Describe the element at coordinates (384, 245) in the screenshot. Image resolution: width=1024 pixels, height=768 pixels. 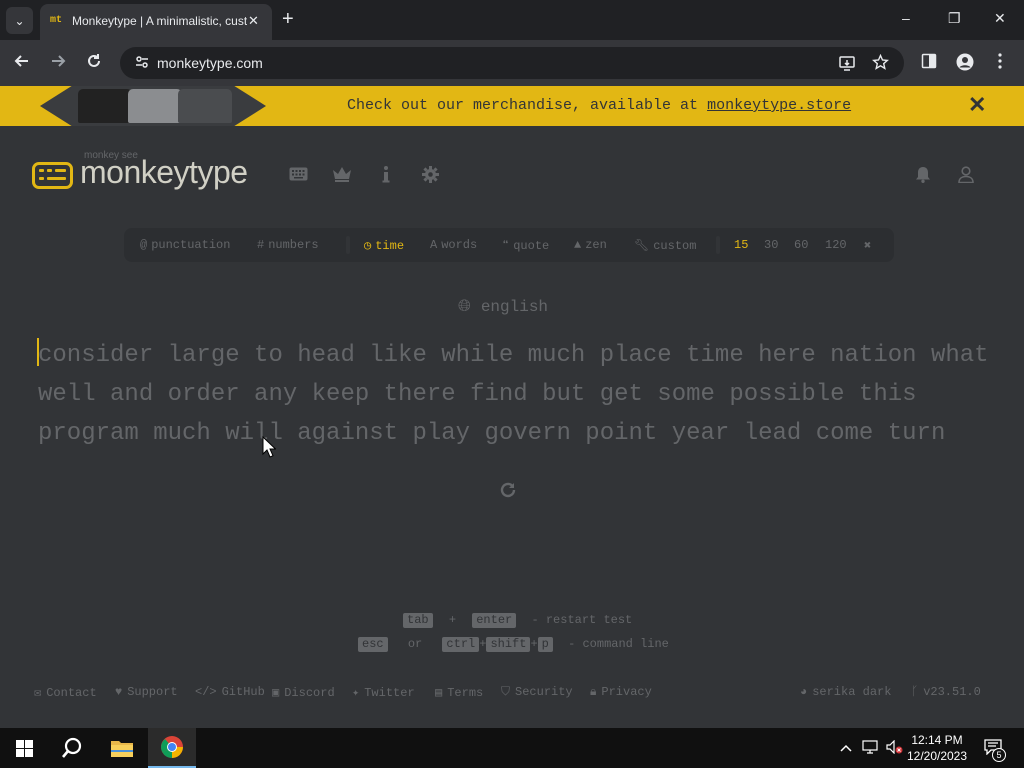
I see `mode-time-button: ◷ time` at that location.